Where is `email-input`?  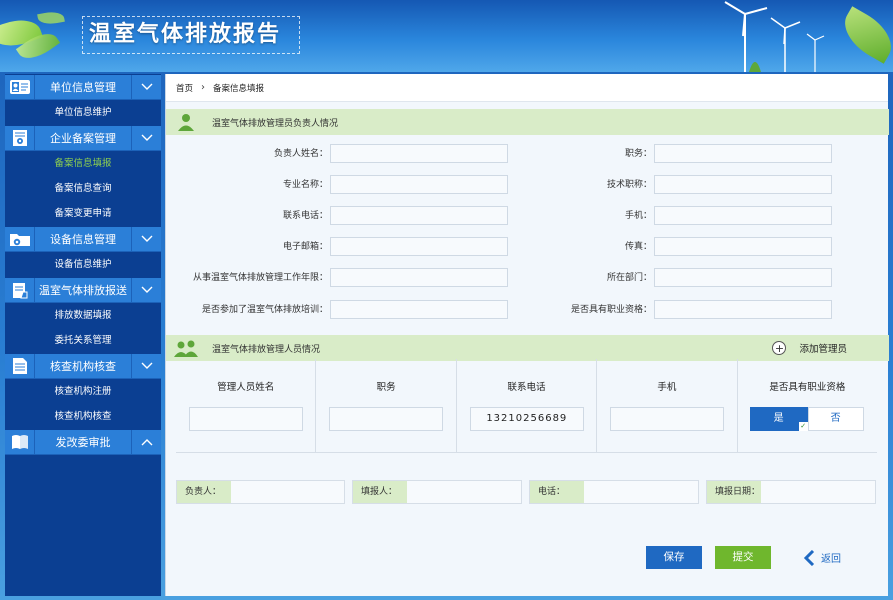 email-input is located at coordinates (419, 246).